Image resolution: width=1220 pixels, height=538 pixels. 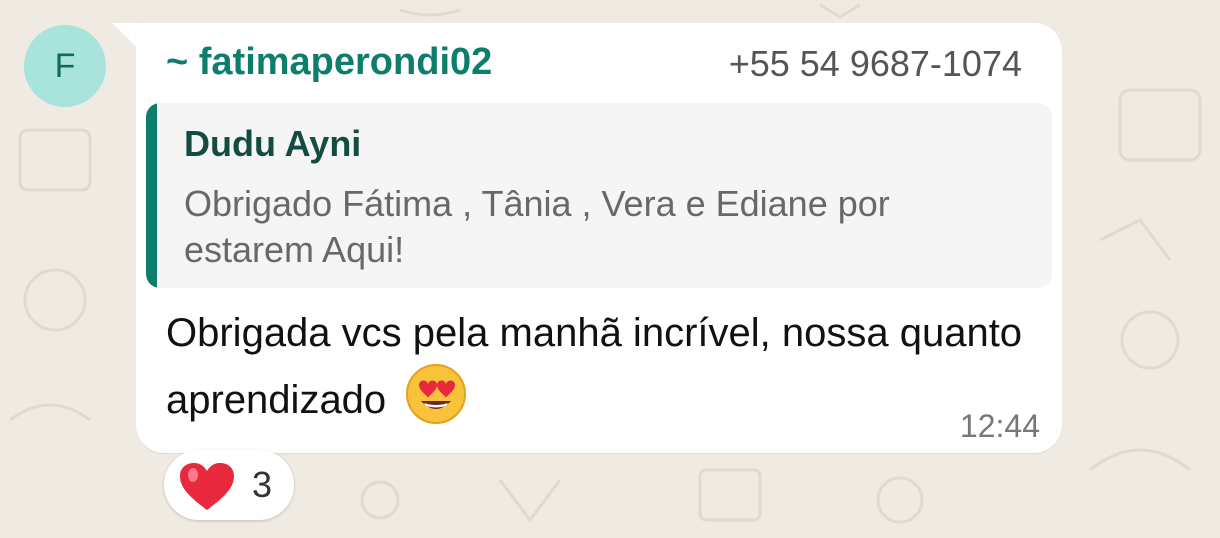 What do you see at coordinates (329, 62) in the screenshot?
I see `sender-name: ~ fatimaperondi02` at bounding box center [329, 62].